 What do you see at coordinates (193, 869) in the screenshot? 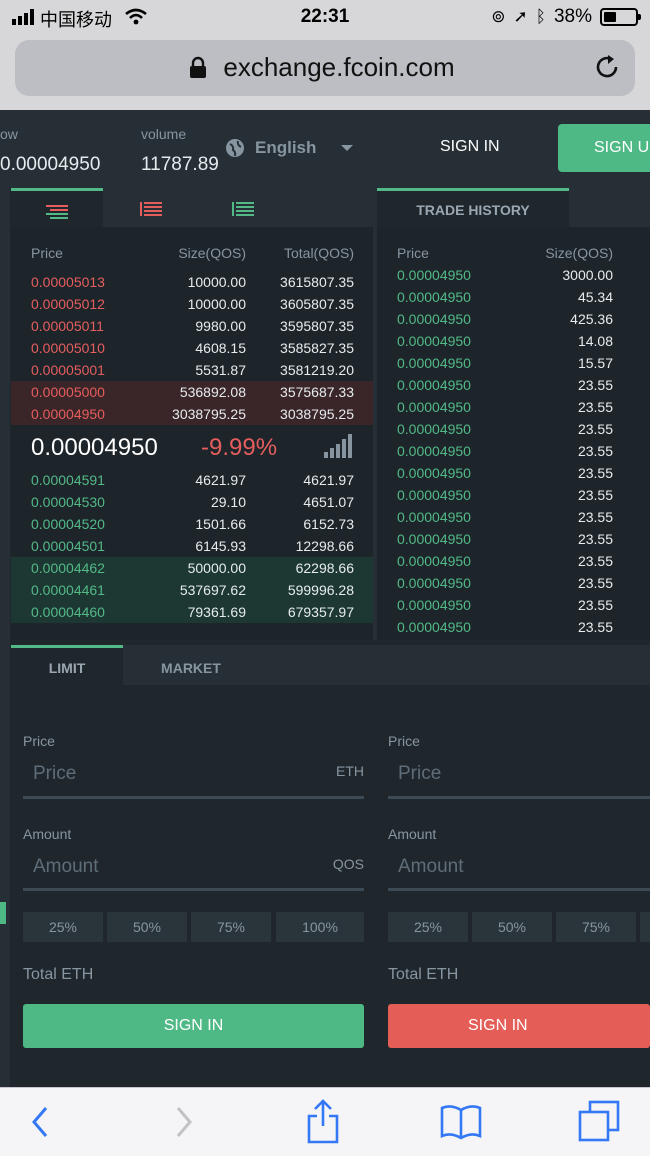
I see `buy-amount-input: Amount QOS` at bounding box center [193, 869].